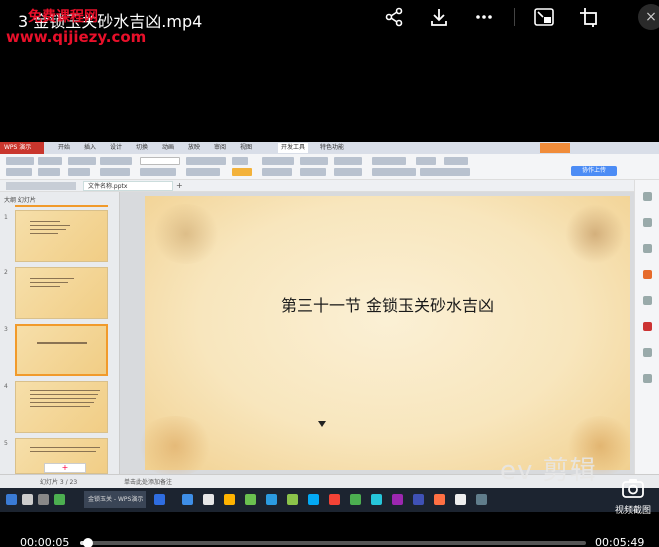 The height and width of the screenshot is (547, 659). What do you see at coordinates (116, 148) in the screenshot?
I see `wps-tab-3: 设计` at bounding box center [116, 148].